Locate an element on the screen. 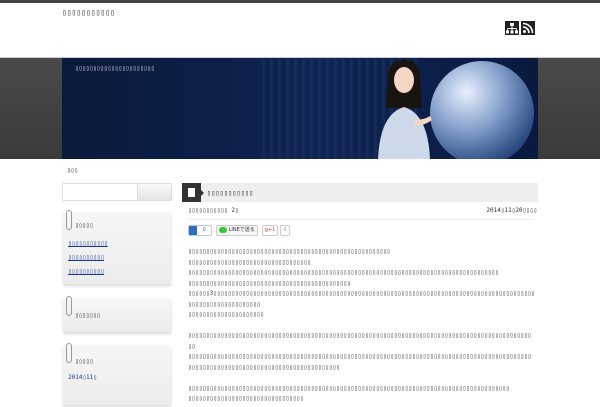 The image size is (600, 407). post-title: ▯▯▯▯▯▯▯▯▯▯▯ is located at coordinates (230, 193).